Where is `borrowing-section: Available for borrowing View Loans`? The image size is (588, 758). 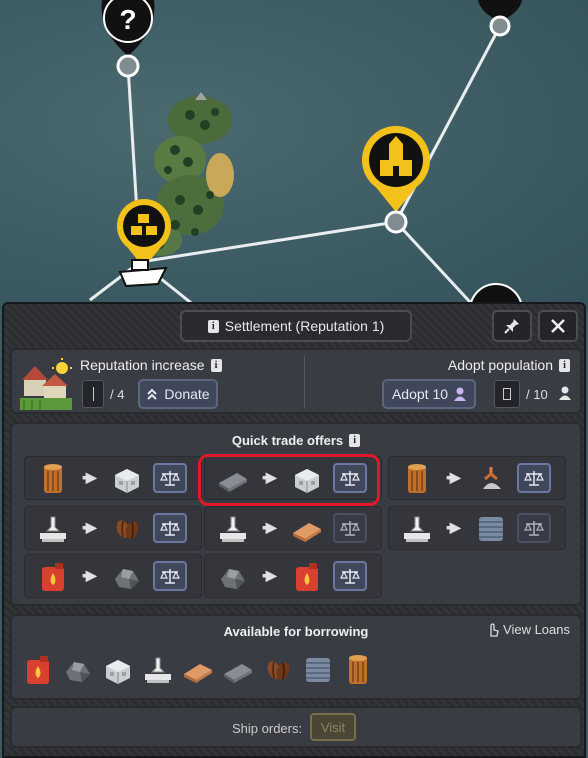 borrowing-section: Available for borrowing View Loans is located at coordinates (296, 657).